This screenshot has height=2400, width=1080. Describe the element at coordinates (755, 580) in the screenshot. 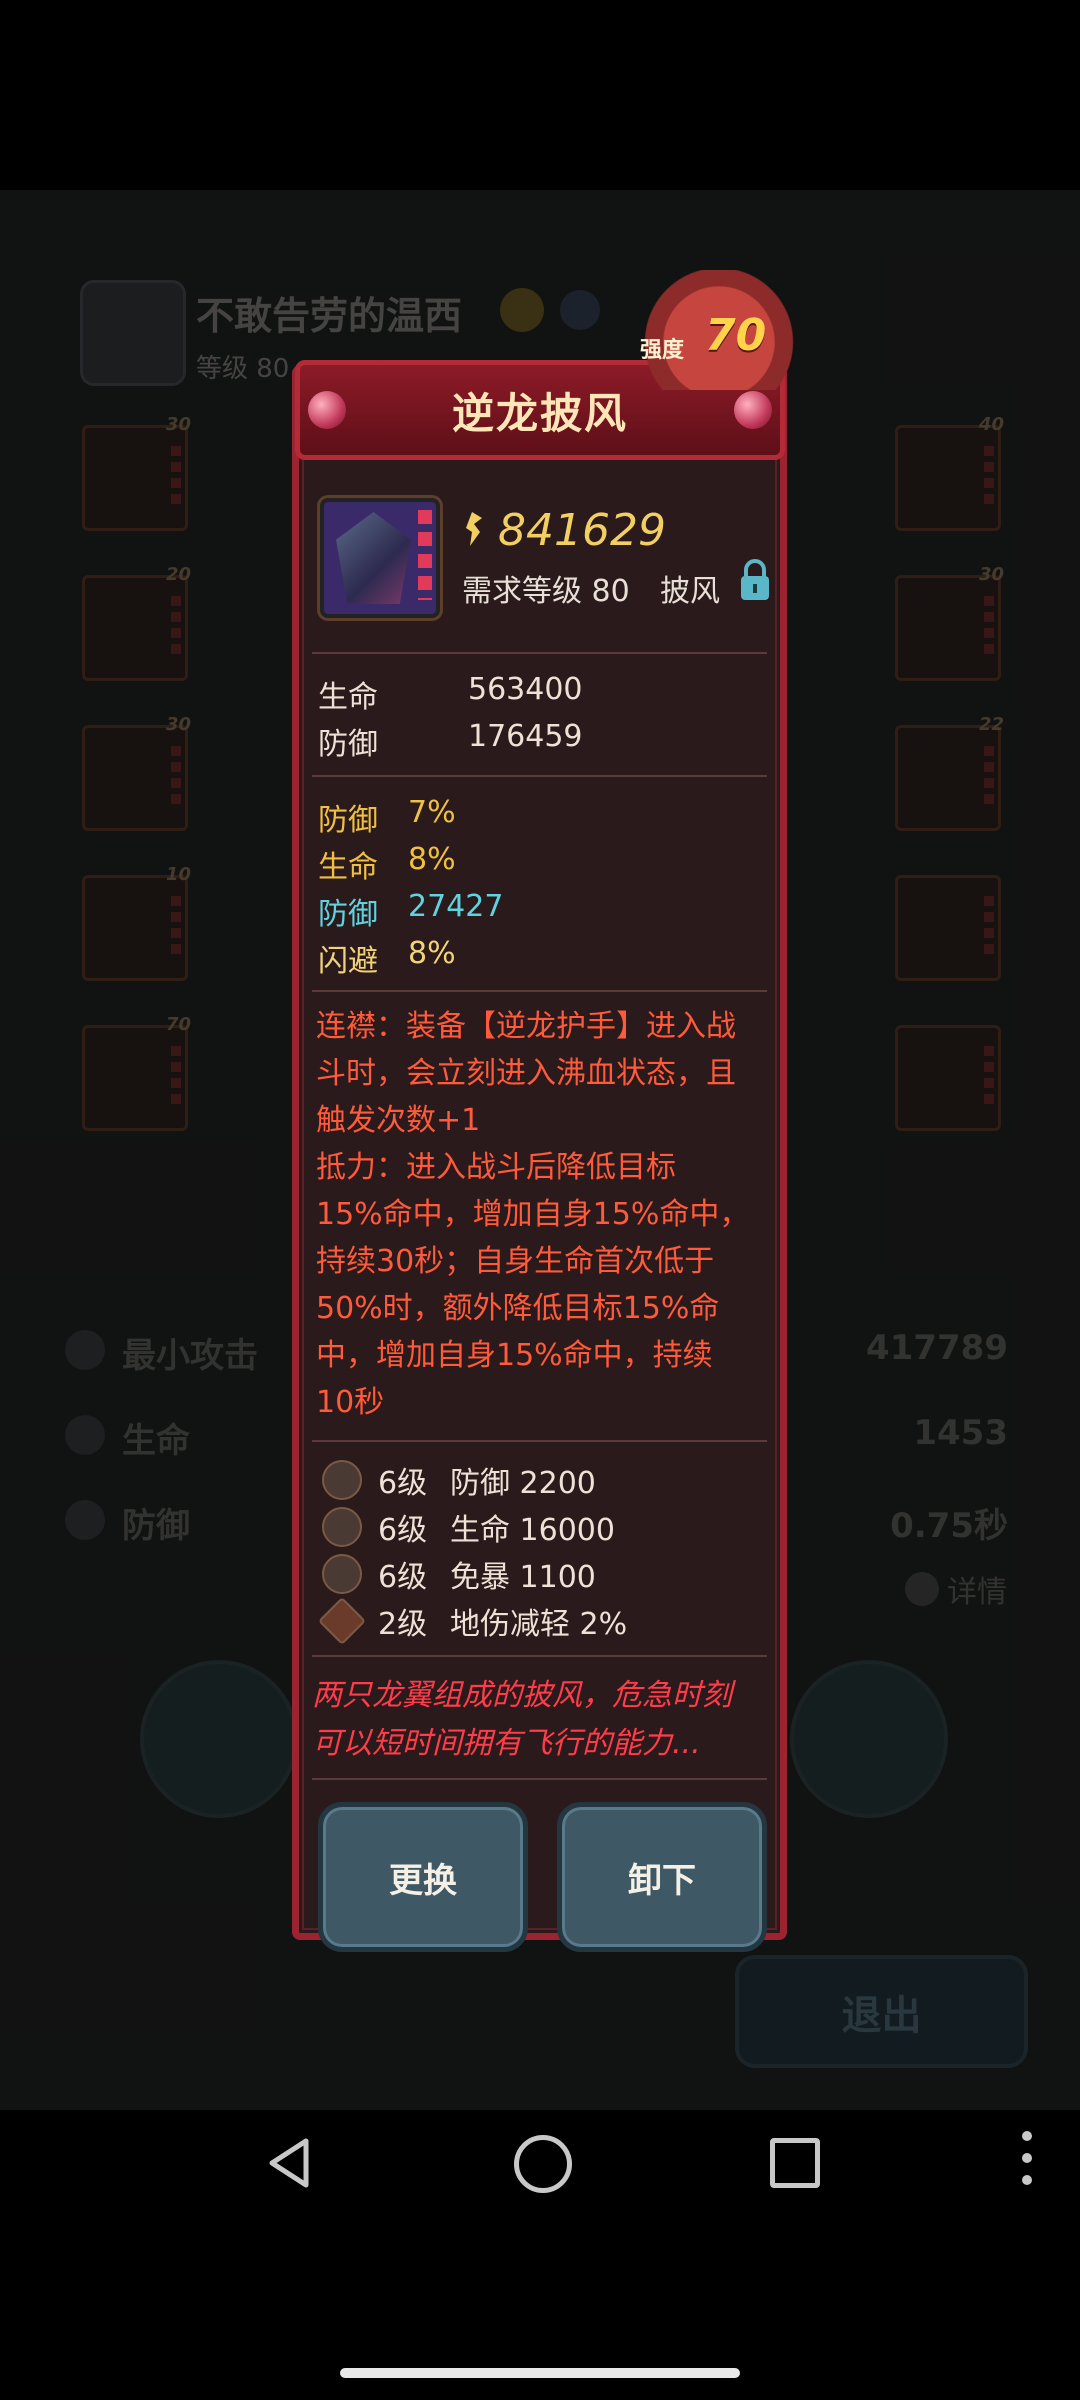

I see `lock-icon` at that location.